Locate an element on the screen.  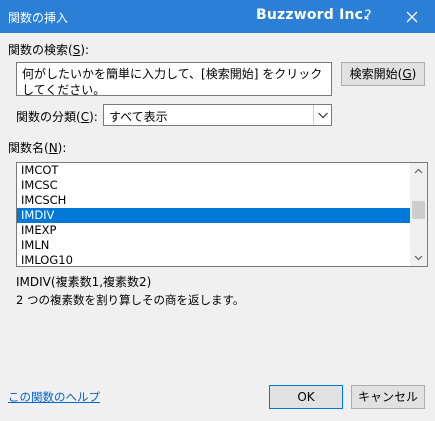
close-icon is located at coordinates (412, 17).